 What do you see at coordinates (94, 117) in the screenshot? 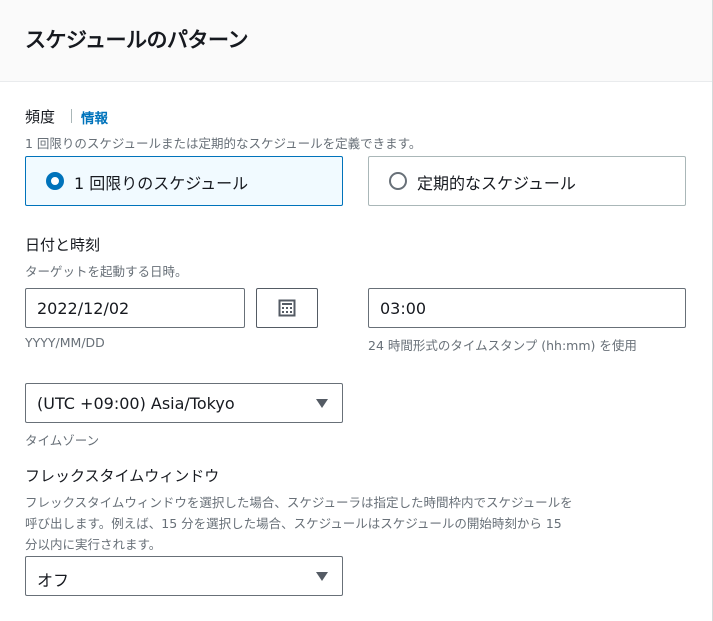
I see `frequency-info-link: 情報` at bounding box center [94, 117].